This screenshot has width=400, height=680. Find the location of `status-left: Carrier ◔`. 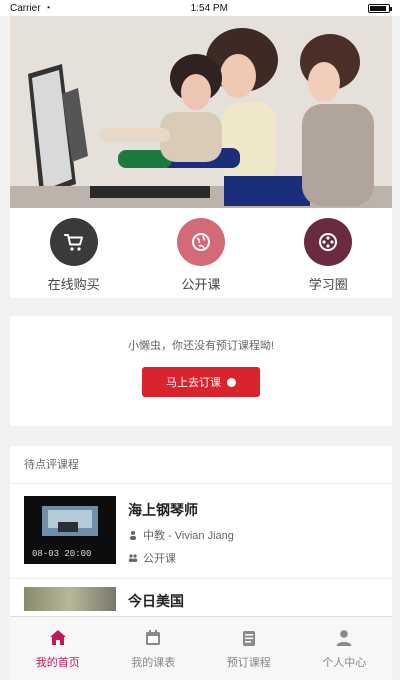

status-left: Carrier ◔ is located at coordinates (30, 8).